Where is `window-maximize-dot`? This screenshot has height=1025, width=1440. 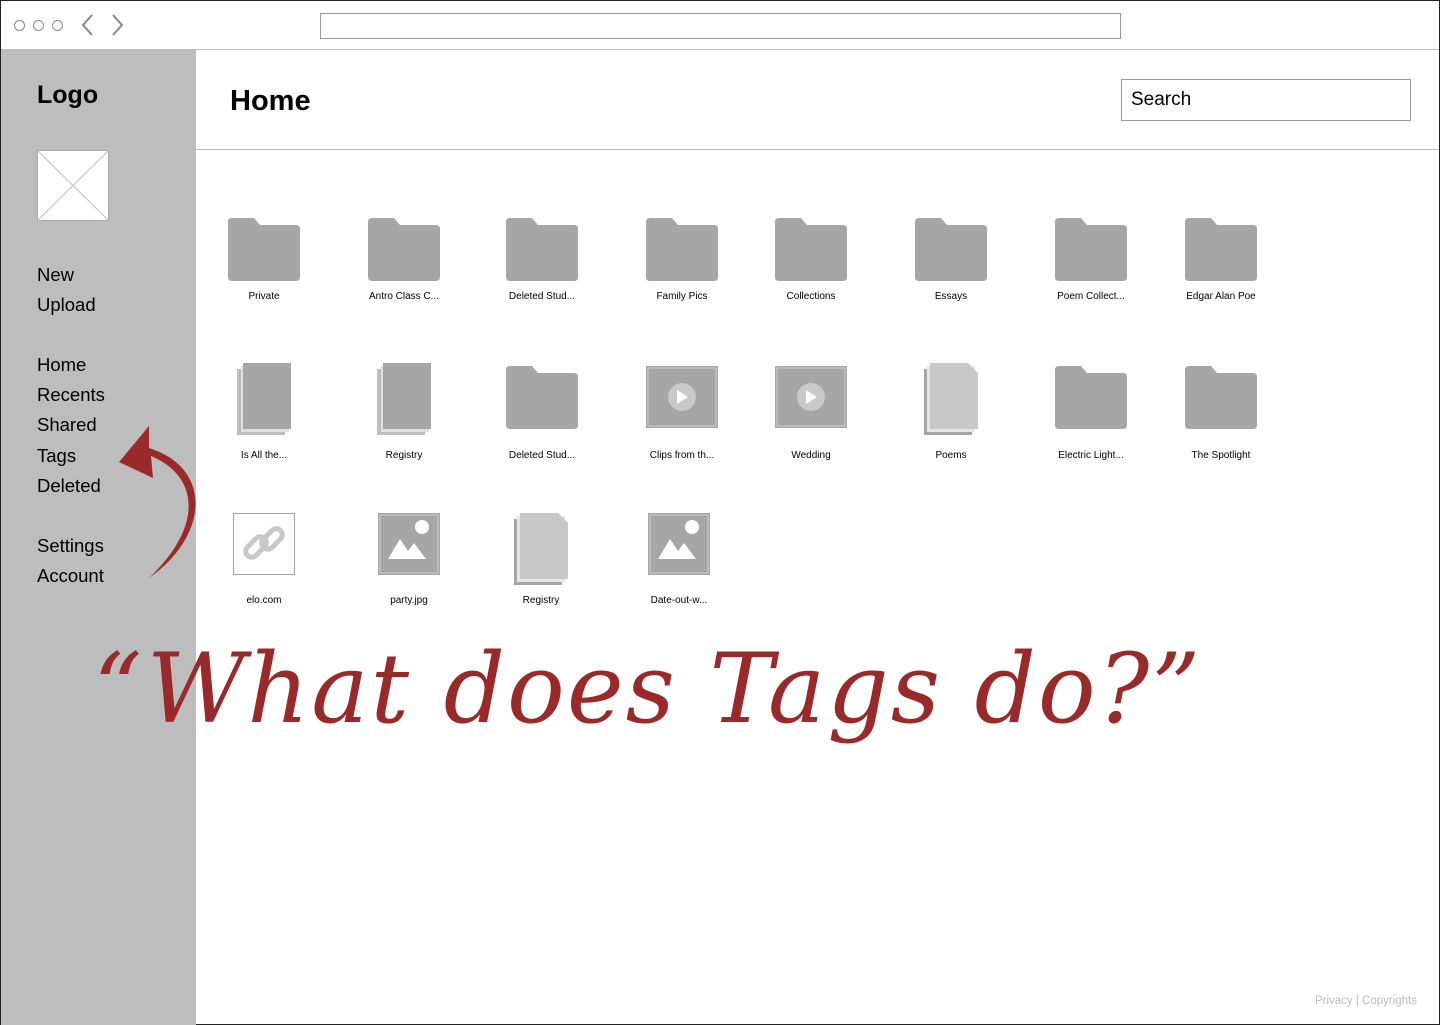 window-maximize-dot is located at coordinates (57, 25).